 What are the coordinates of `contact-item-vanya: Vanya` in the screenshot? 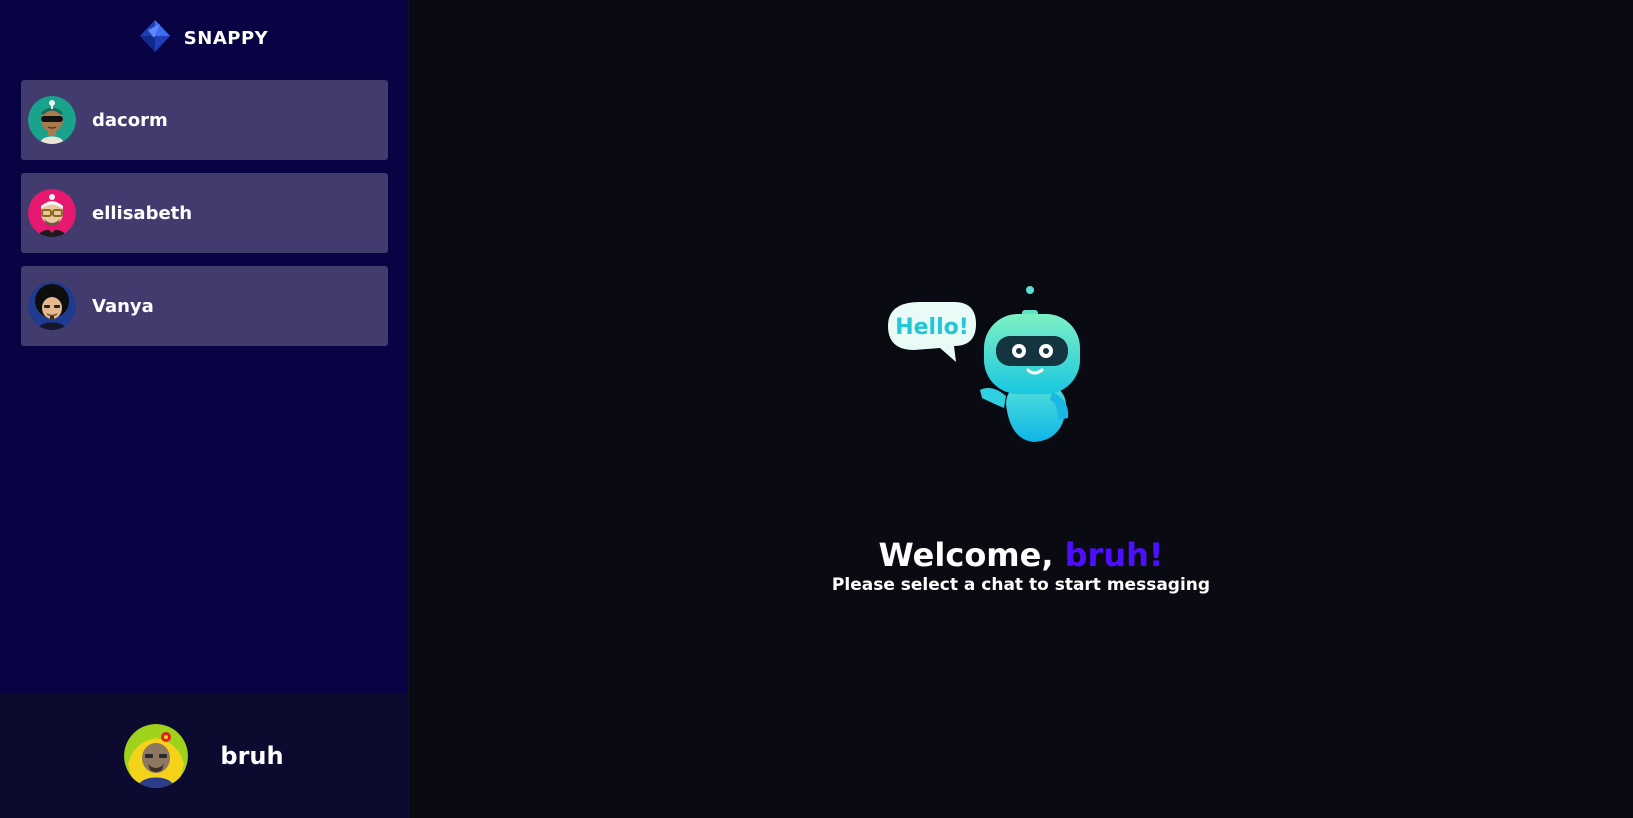 It's located at (204, 306).